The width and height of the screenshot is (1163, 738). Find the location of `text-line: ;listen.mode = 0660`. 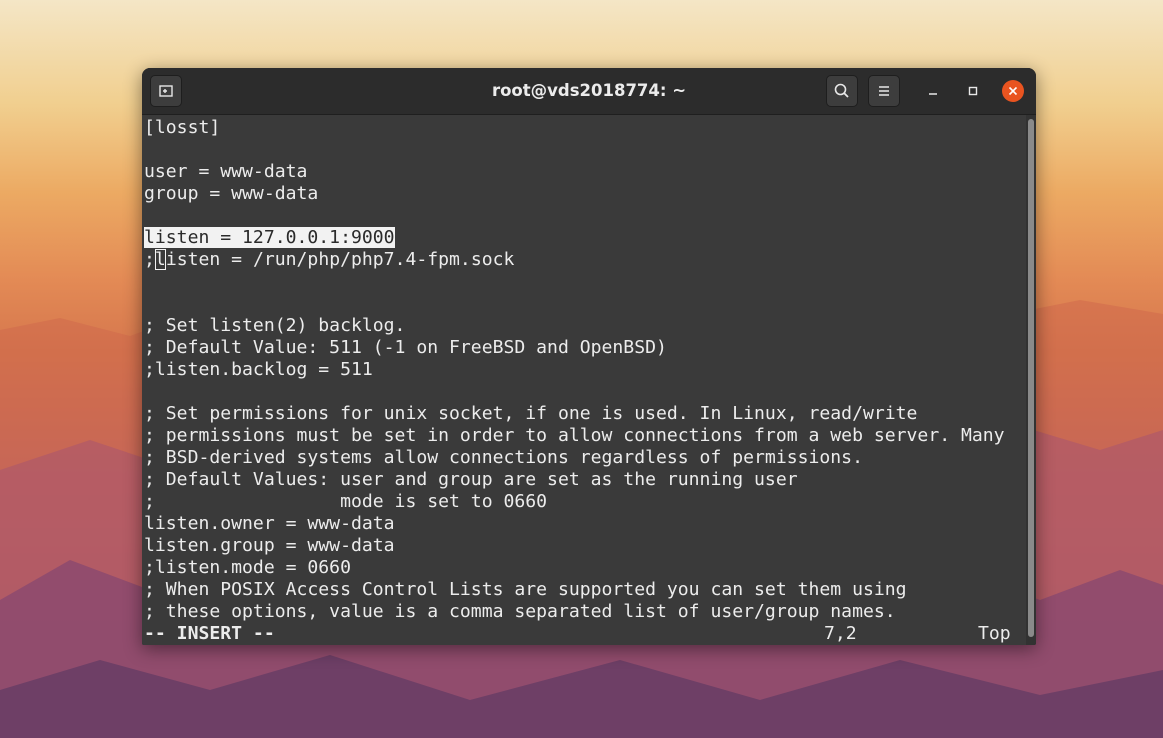

text-line: ;listen.mode = 0660 is located at coordinates (247, 567).